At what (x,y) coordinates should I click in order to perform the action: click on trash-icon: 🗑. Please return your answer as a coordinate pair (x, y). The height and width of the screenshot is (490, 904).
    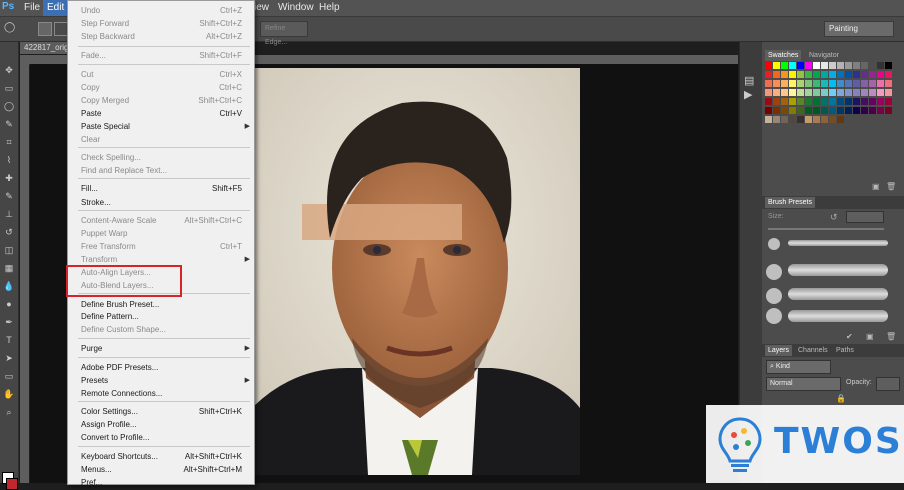
    Looking at the image, I should click on (891, 186).